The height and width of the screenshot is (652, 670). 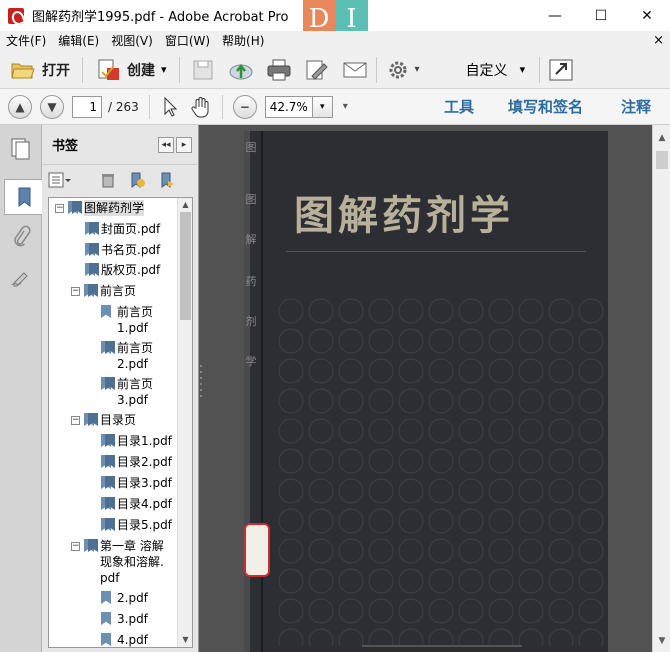 What do you see at coordinates (243, 41) in the screenshot?
I see `menu-help: 帮助(H)` at bounding box center [243, 41].